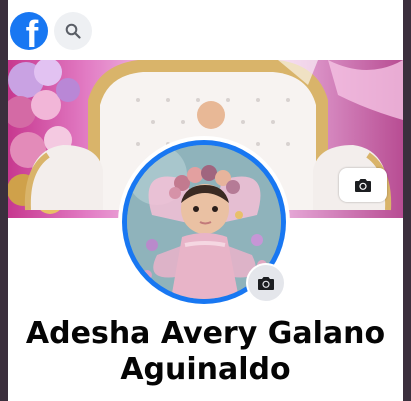 The height and width of the screenshot is (401, 411). I want to click on search-button, so click(73, 31).